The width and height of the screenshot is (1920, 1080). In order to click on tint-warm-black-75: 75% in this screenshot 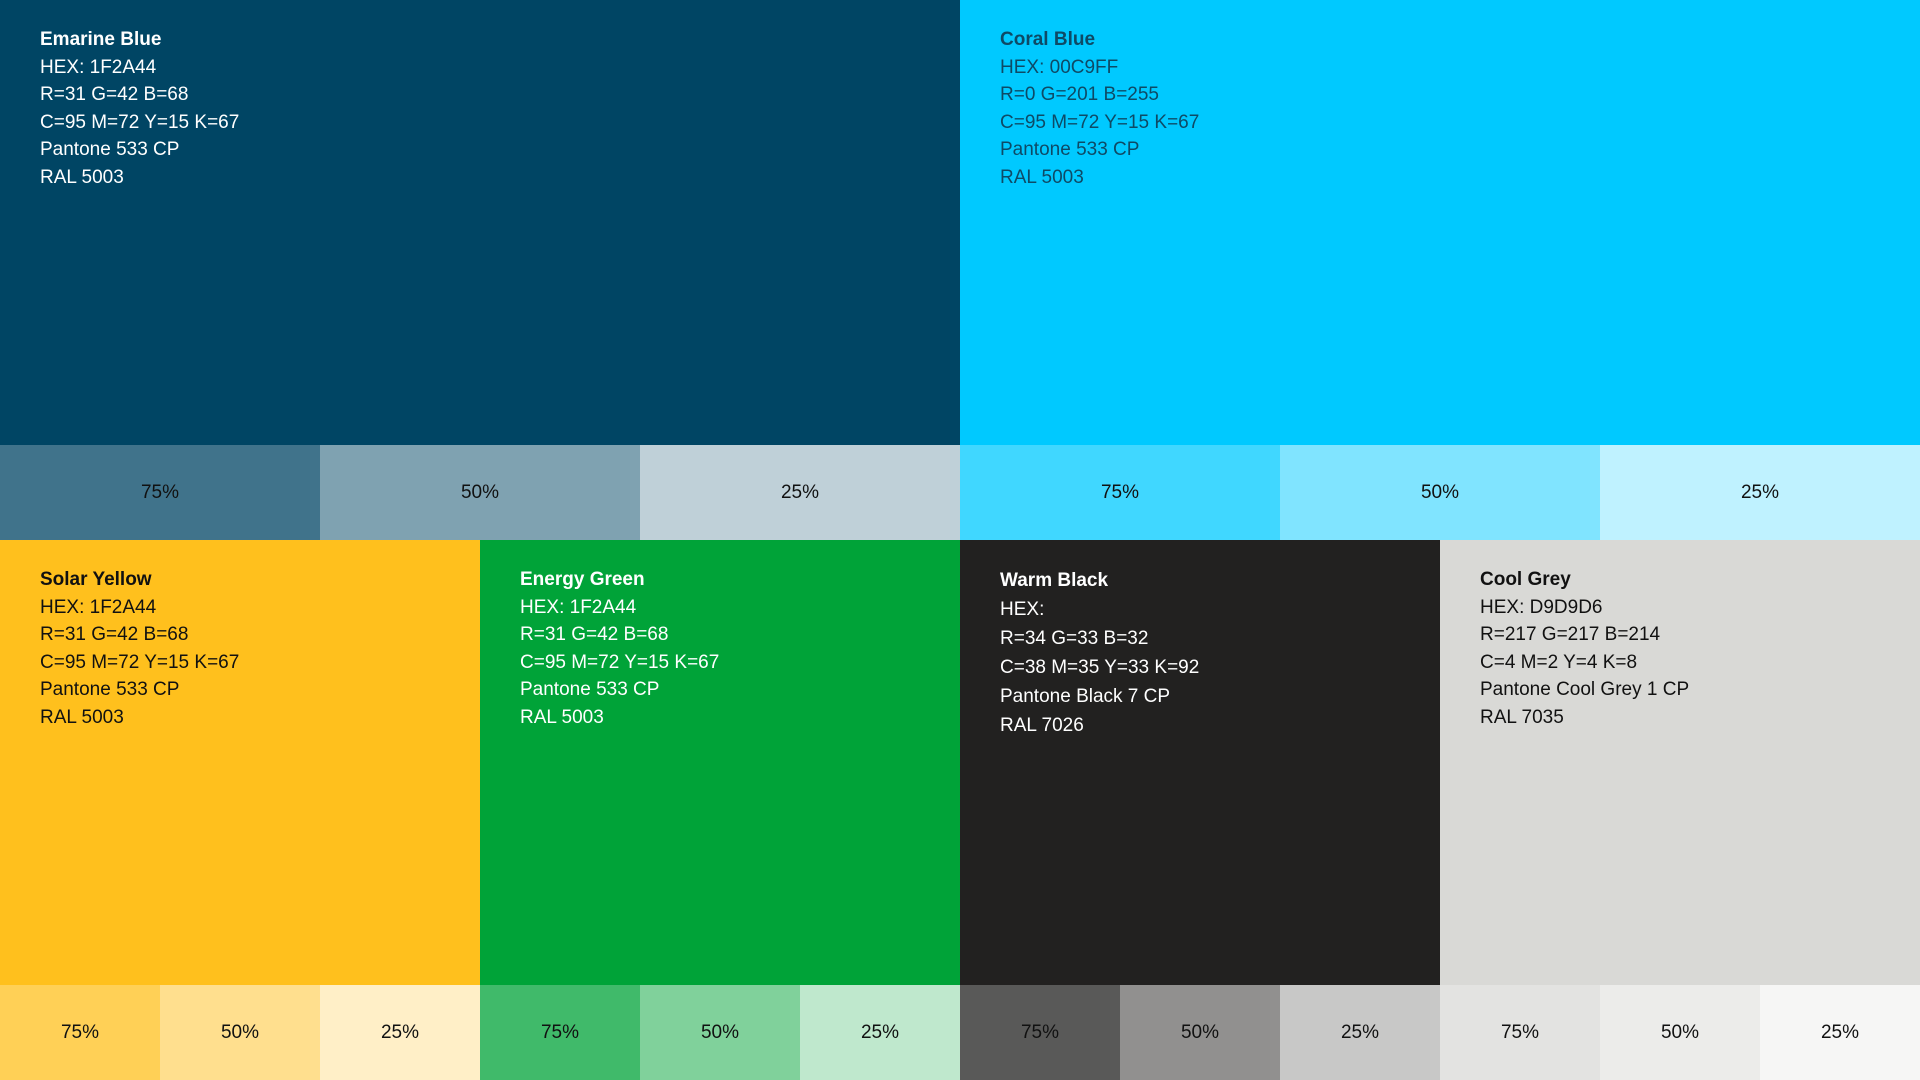, I will do `click(1040, 1032)`.